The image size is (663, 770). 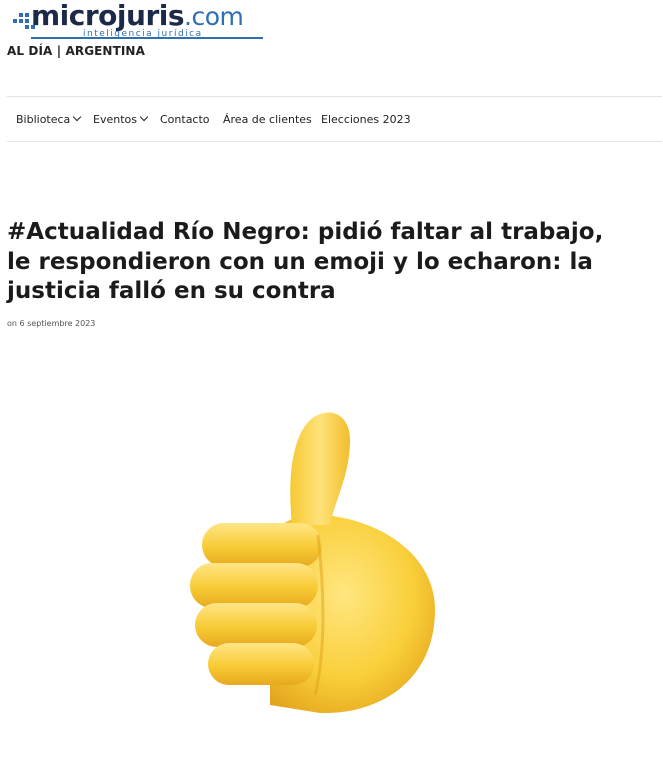 I want to click on nav-label: Área de clientes, so click(x=267, y=119).